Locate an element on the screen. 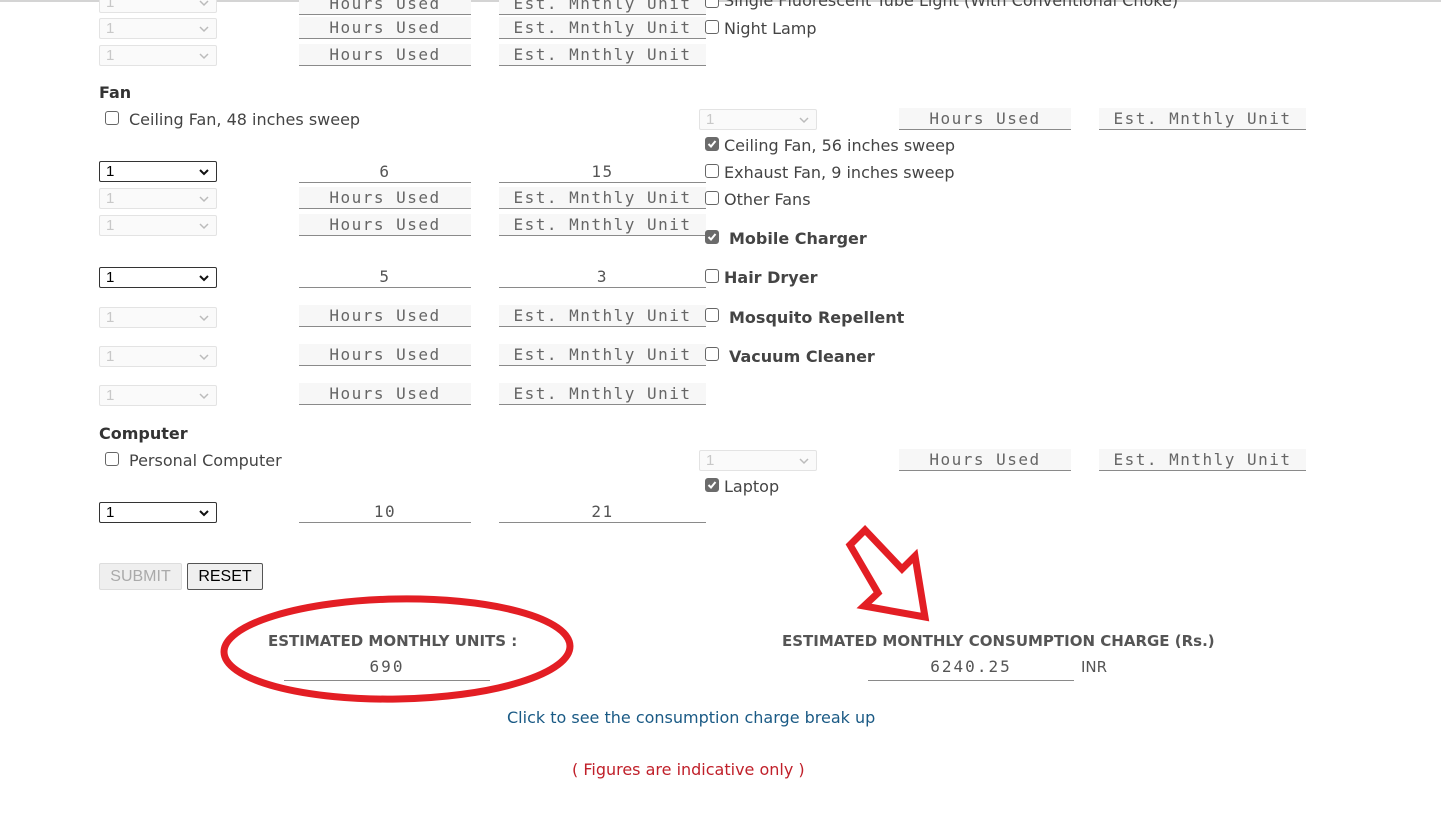 The image size is (1441, 818). ceiling-fan-48-units-input: Est. Mnthly Unit is located at coordinates (1202, 119).